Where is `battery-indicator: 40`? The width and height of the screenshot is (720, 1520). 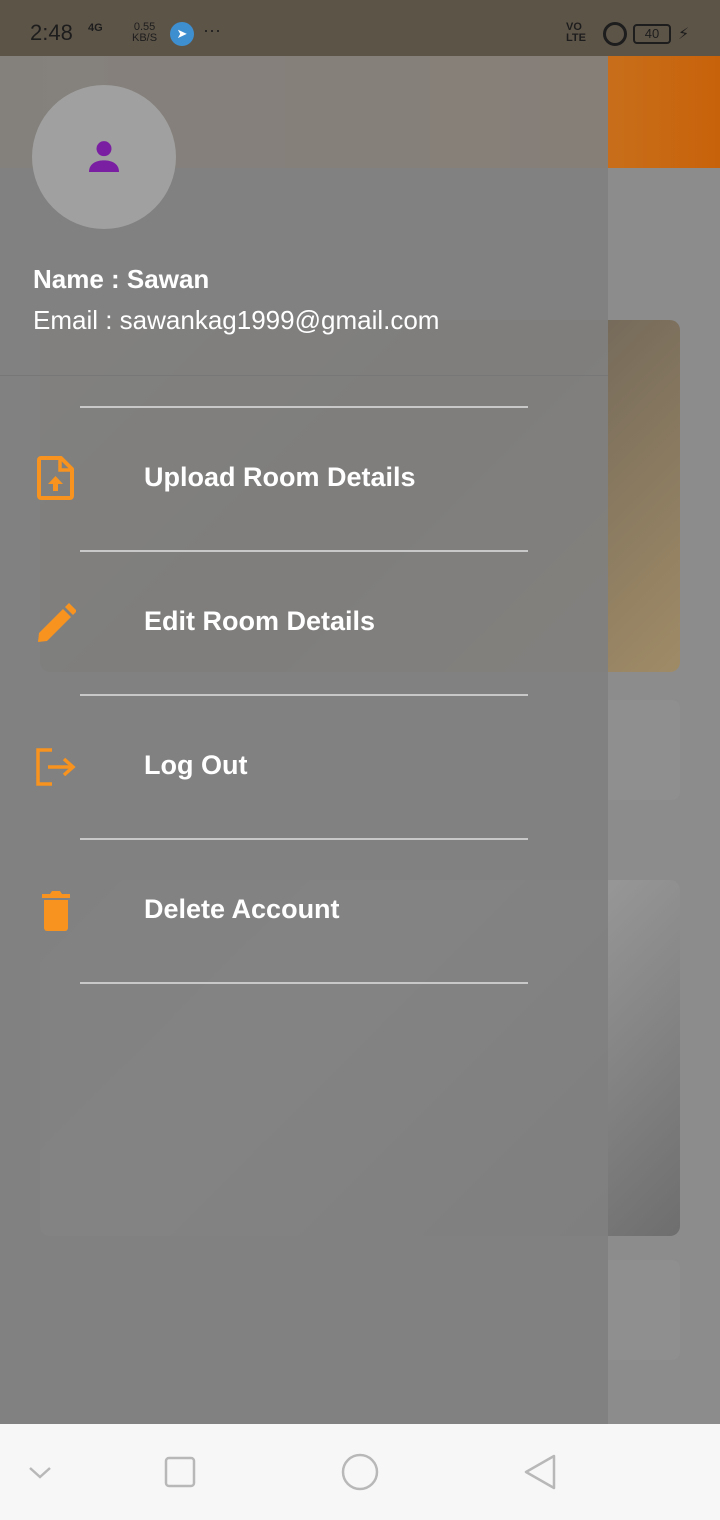
battery-indicator: 40 is located at coordinates (652, 34).